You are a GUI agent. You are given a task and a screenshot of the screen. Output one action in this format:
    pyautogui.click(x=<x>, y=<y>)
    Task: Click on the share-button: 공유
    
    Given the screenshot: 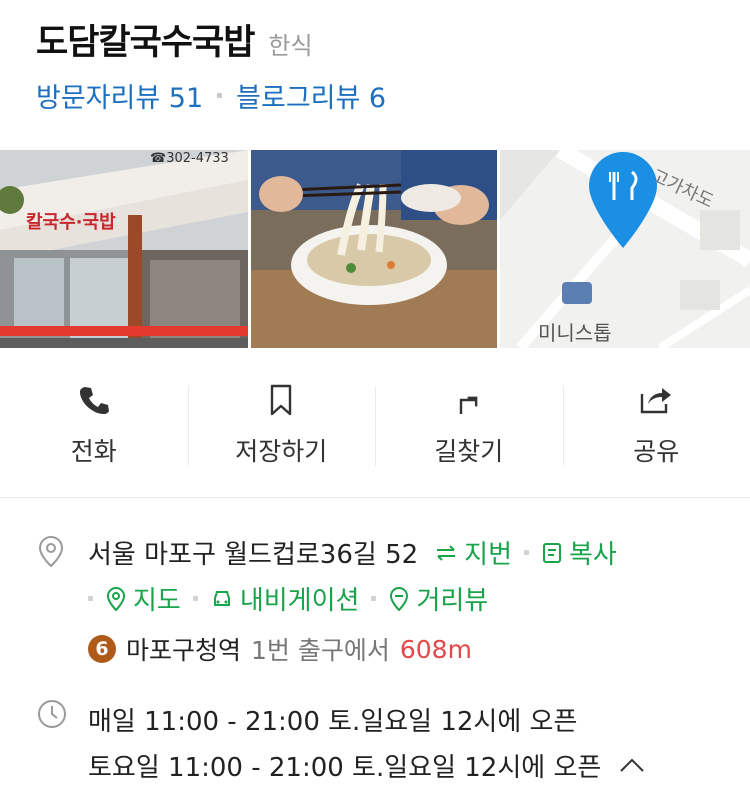 What is the action you would take?
    pyautogui.click(x=656, y=422)
    